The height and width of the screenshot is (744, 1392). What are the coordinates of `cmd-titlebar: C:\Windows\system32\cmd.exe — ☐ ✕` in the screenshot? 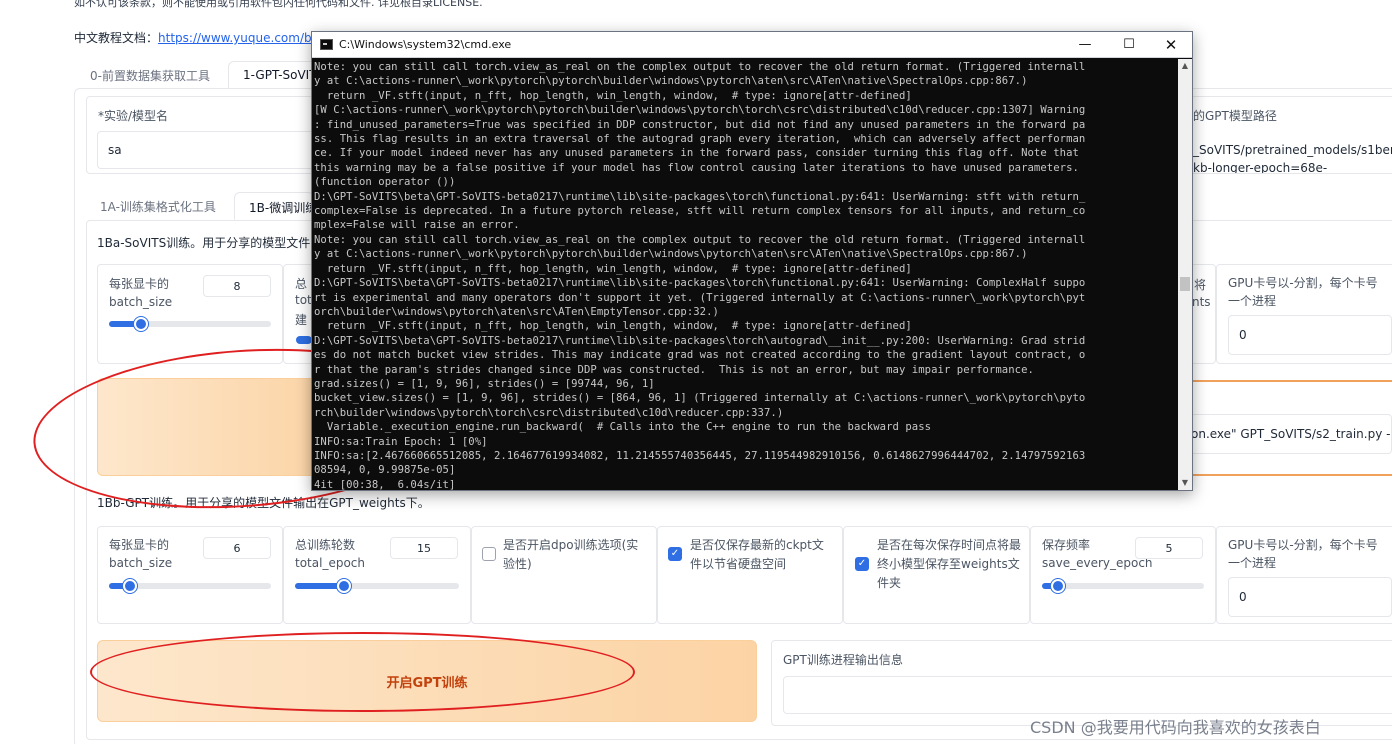 It's located at (752, 45).